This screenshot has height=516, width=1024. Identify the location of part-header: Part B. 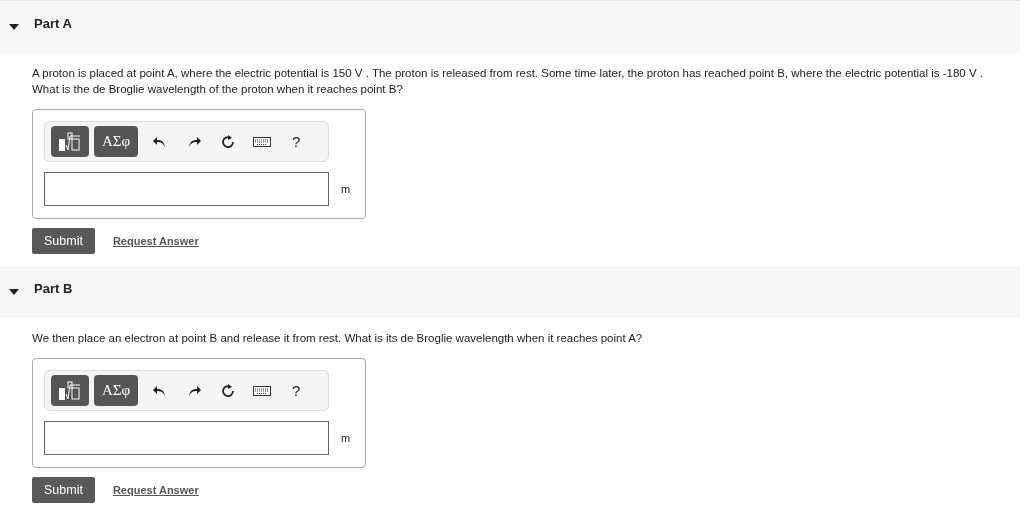
(510, 292).